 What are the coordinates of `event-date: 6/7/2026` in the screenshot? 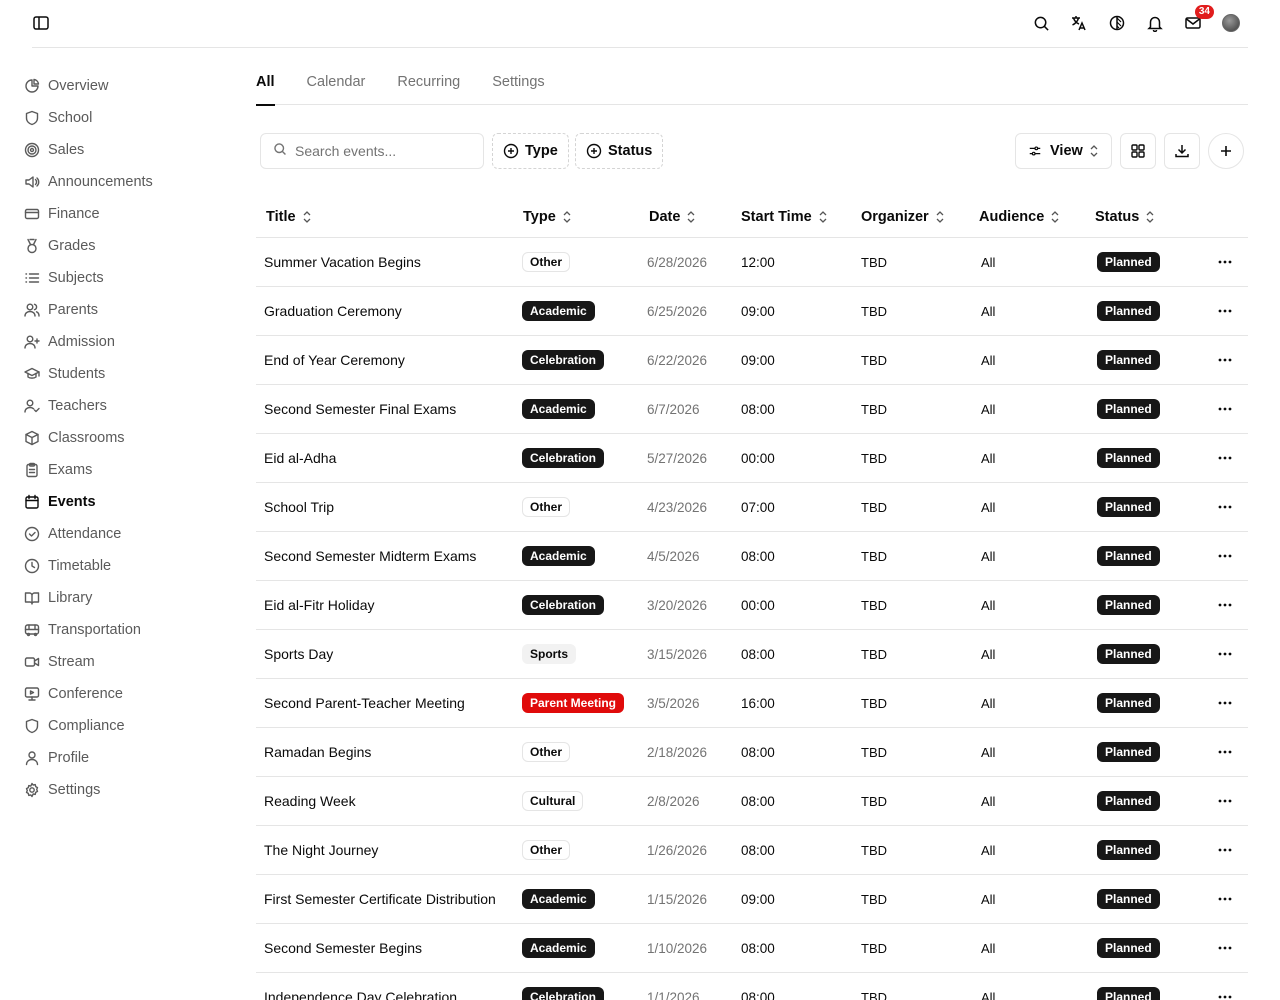 It's located at (673, 409).